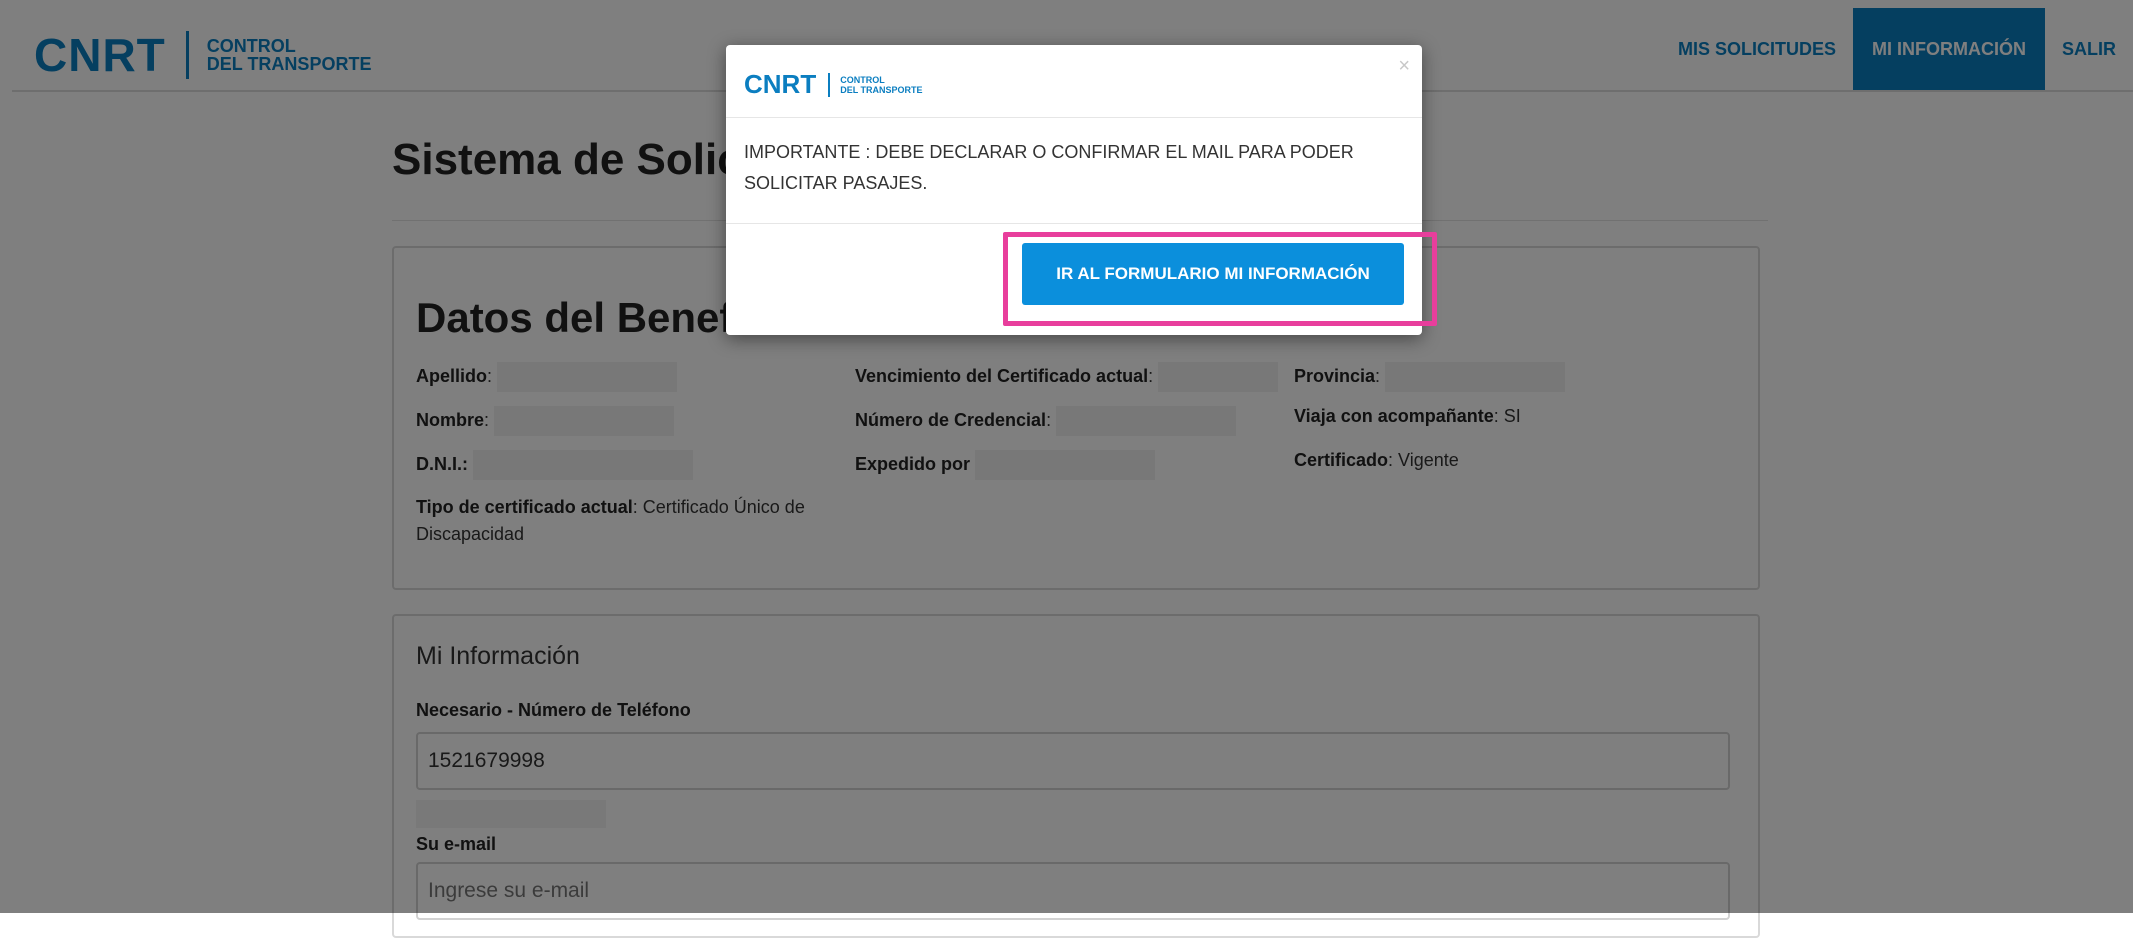 The image size is (2133, 938). What do you see at coordinates (881, 89) in the screenshot?
I see `modal-logo-subtitle-line2: DEL TRANSPORTE` at bounding box center [881, 89].